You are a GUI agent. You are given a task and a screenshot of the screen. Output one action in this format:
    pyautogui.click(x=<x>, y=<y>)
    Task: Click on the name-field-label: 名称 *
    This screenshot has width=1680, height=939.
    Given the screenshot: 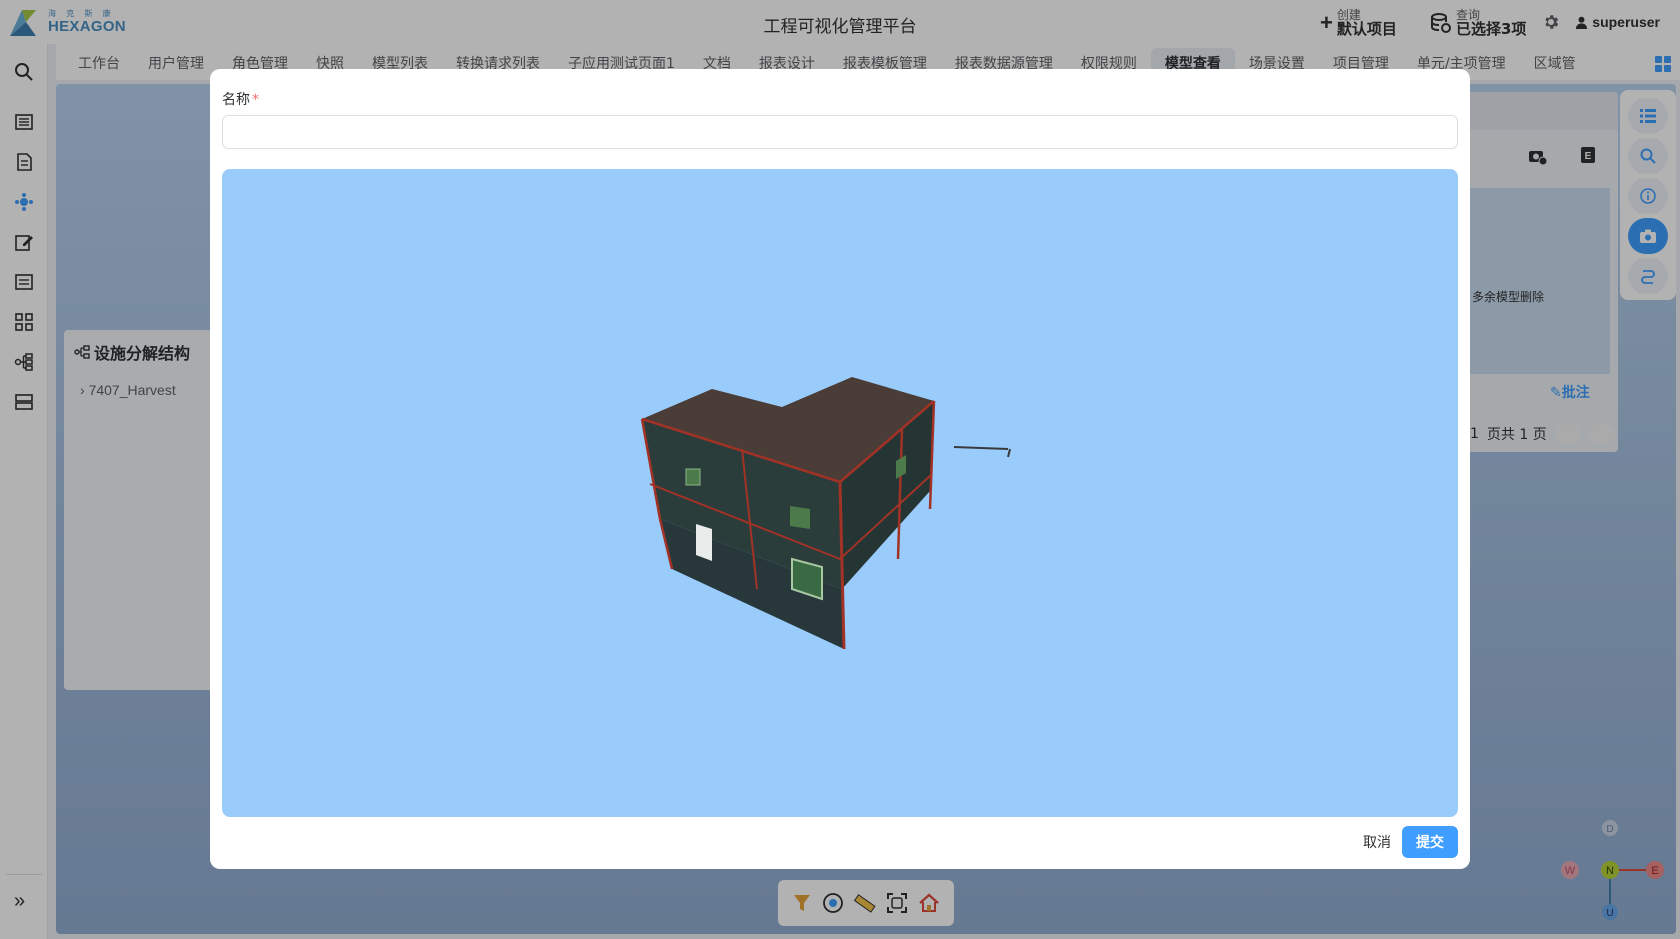 What is the action you would take?
    pyautogui.click(x=240, y=99)
    